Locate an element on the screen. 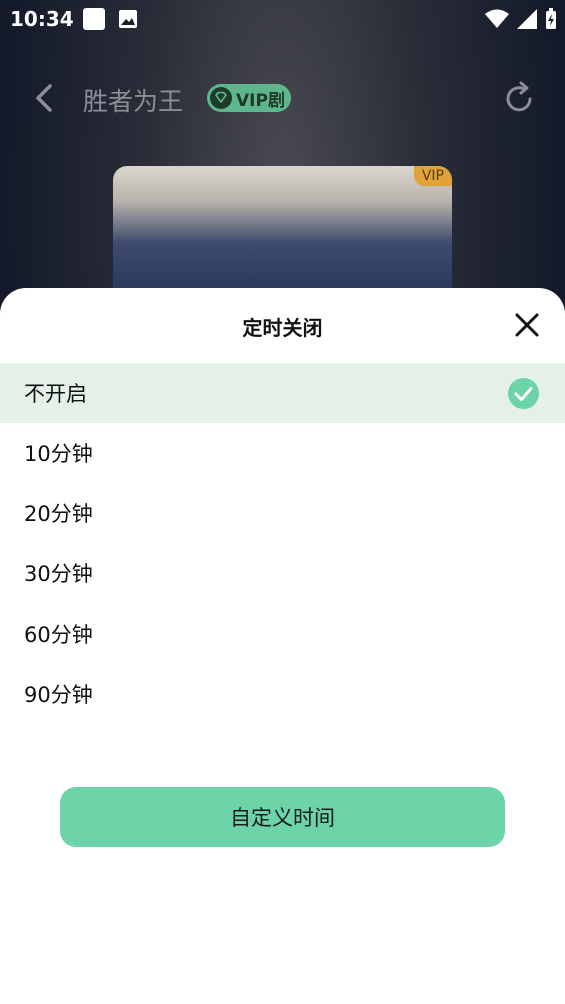  option-label: 20分钟 is located at coordinates (58, 514).